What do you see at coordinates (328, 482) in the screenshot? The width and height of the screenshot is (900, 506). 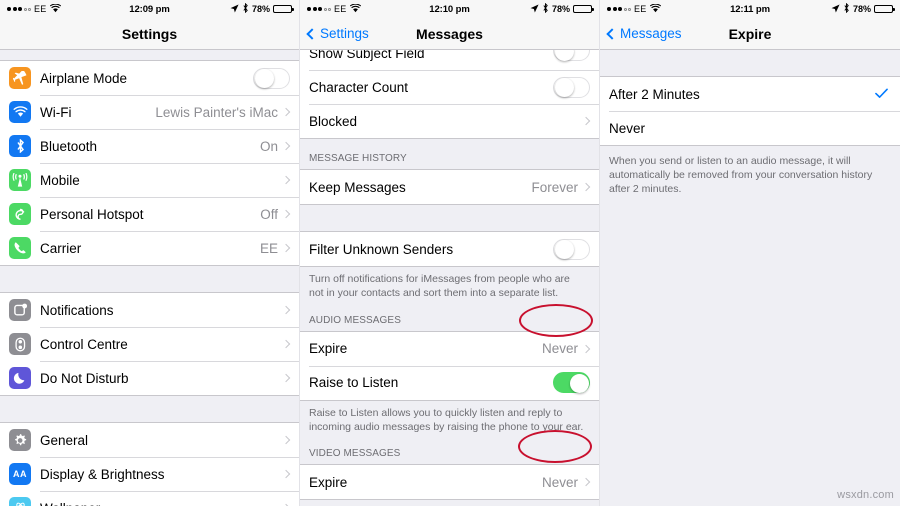 I see `row-label: Expire` at bounding box center [328, 482].